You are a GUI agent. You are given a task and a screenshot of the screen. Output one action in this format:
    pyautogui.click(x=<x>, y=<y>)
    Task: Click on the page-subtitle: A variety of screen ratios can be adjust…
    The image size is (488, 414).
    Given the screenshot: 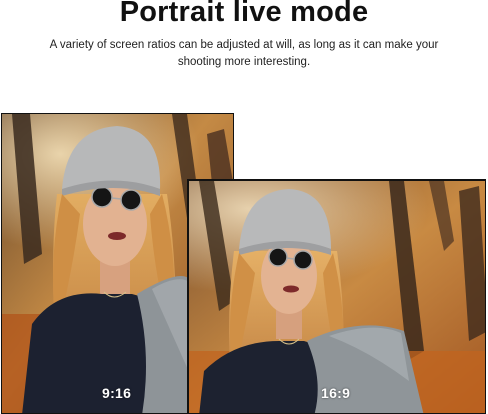 What is the action you would take?
    pyautogui.click(x=244, y=53)
    